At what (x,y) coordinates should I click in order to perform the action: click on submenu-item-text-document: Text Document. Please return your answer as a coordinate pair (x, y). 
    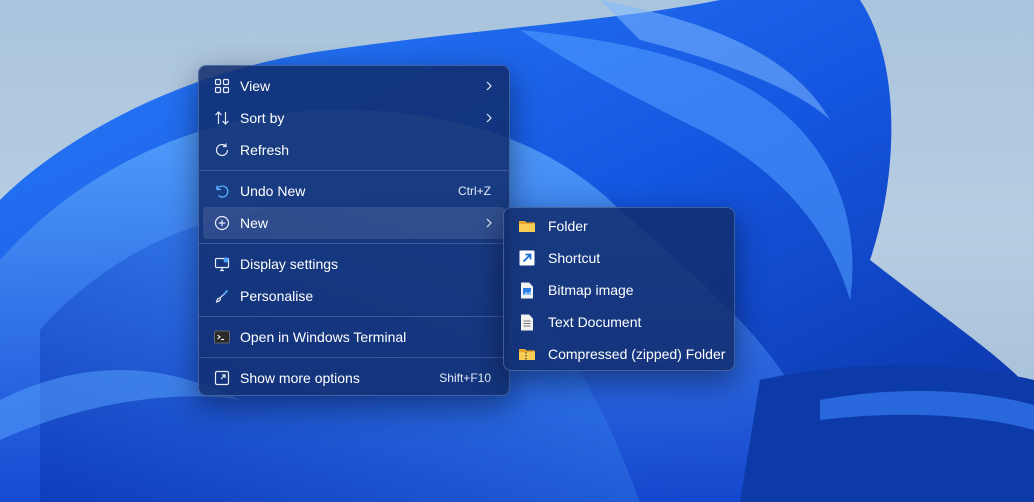
    Looking at the image, I should click on (619, 322).